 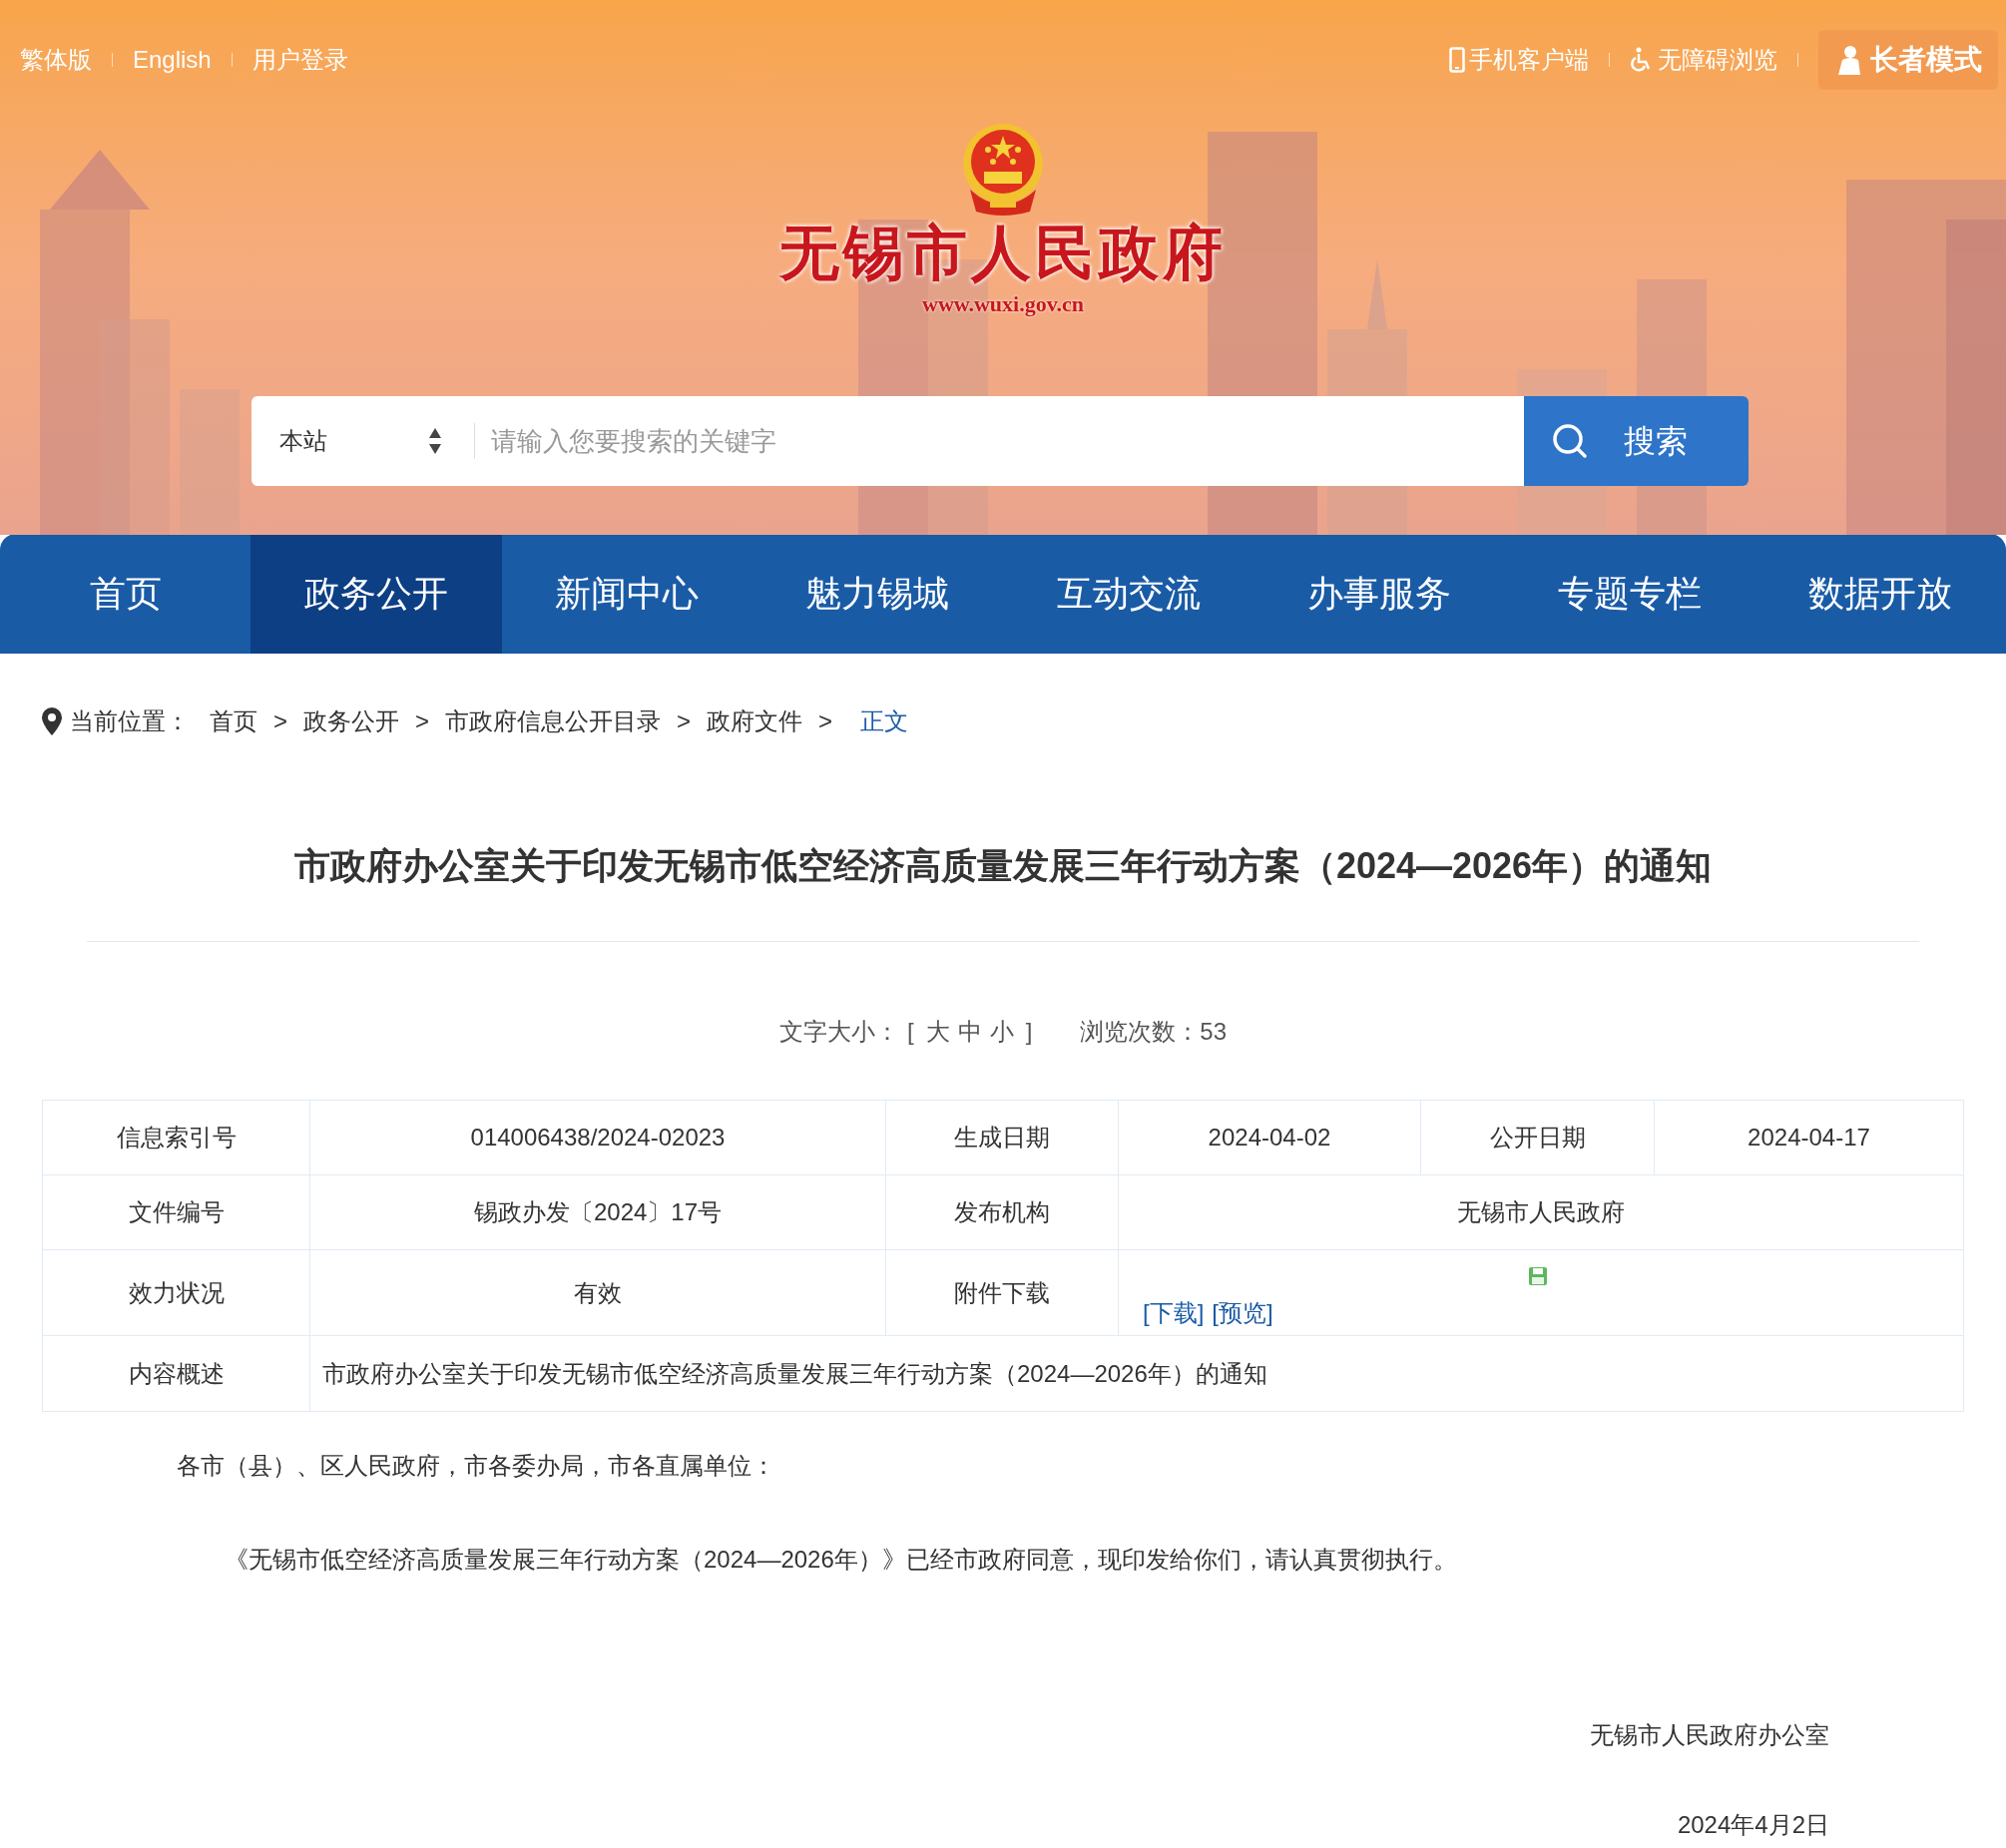 I want to click on bracket: [, so click(x=910, y=1032).